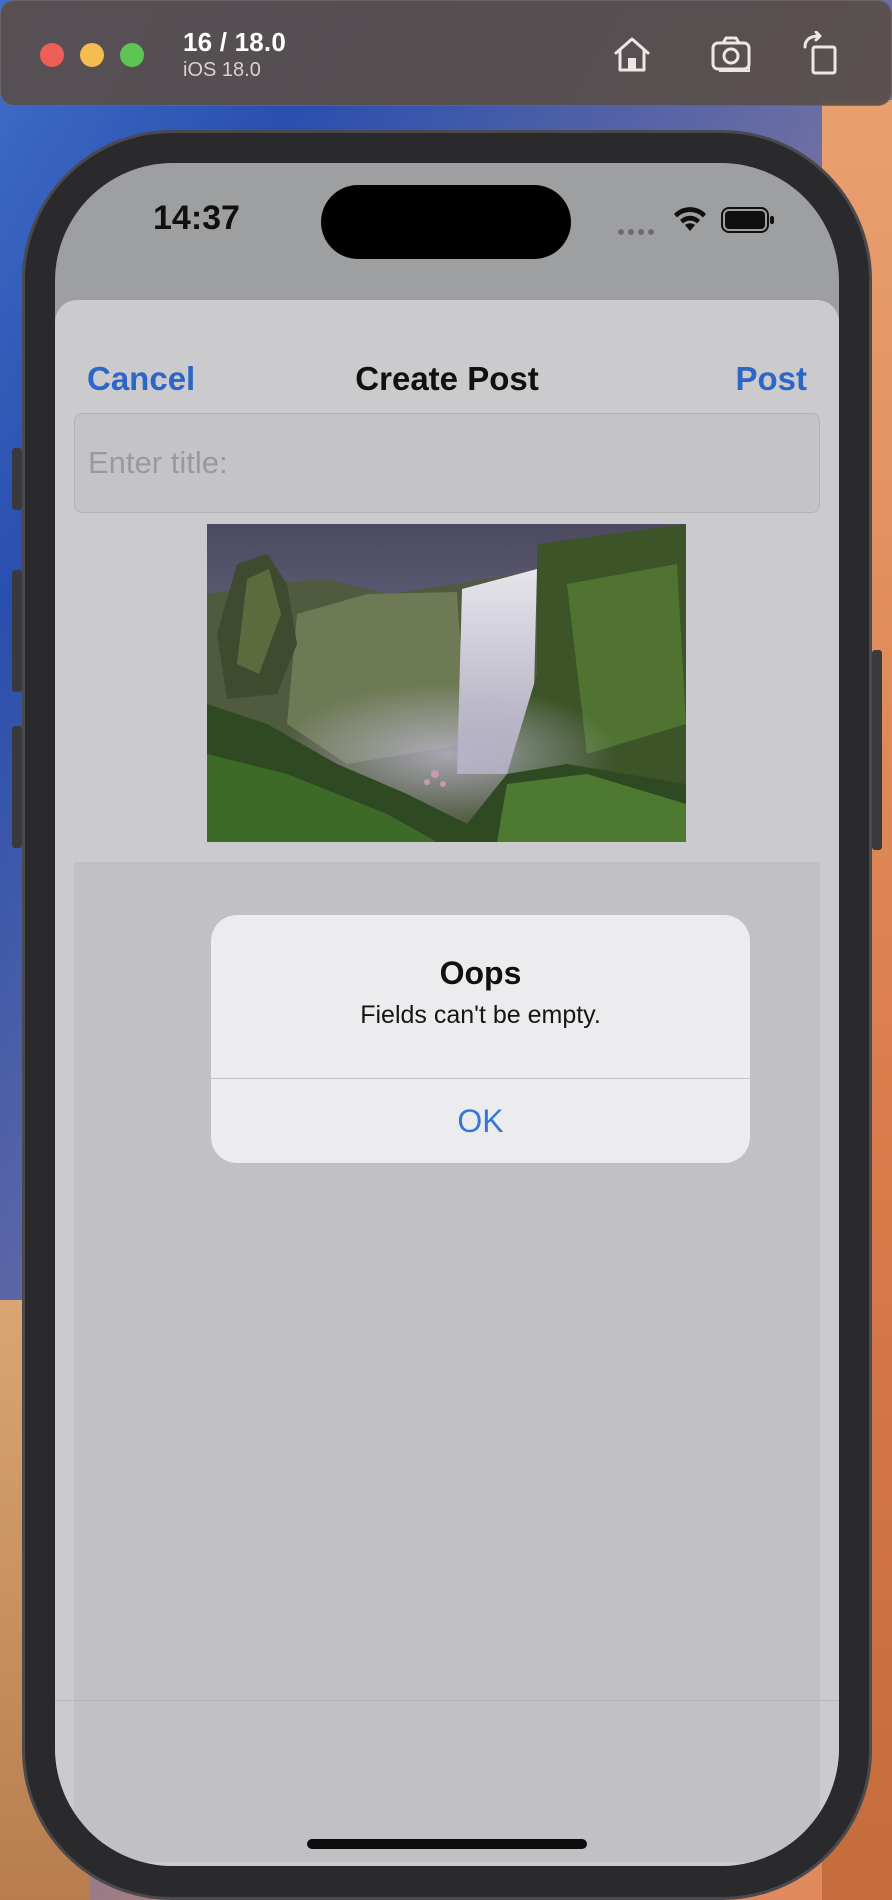 The width and height of the screenshot is (892, 1900). I want to click on action-button, so click(17, 479).